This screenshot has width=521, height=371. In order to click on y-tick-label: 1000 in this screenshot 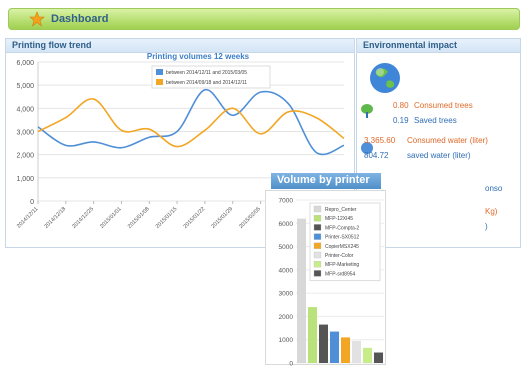, I will do `click(286, 340)`.